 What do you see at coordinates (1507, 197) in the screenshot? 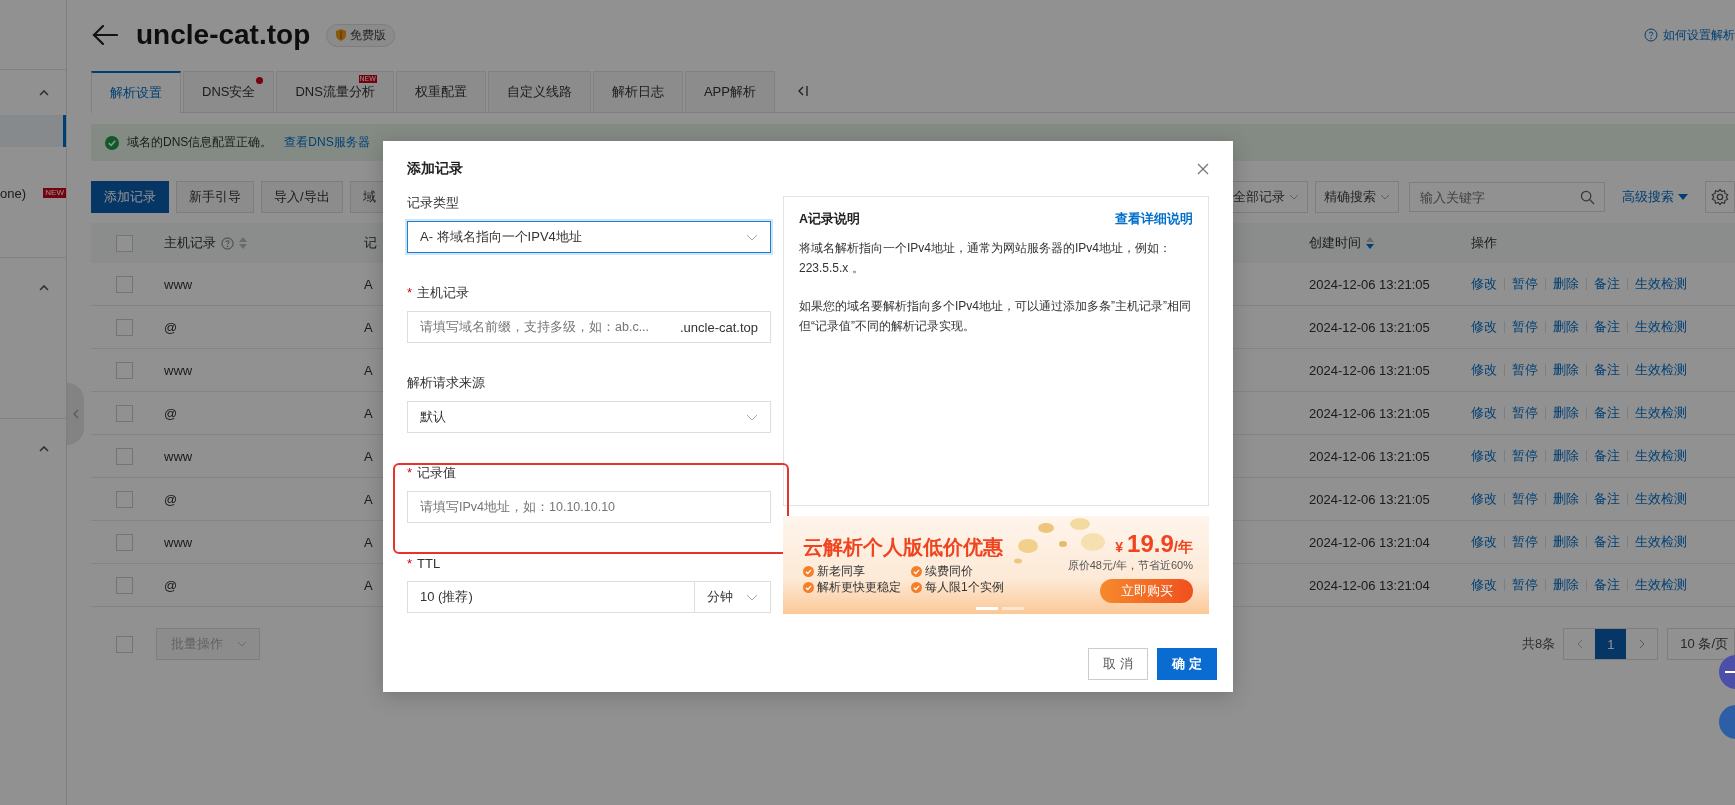
I see `search-field: 输入关键字` at bounding box center [1507, 197].